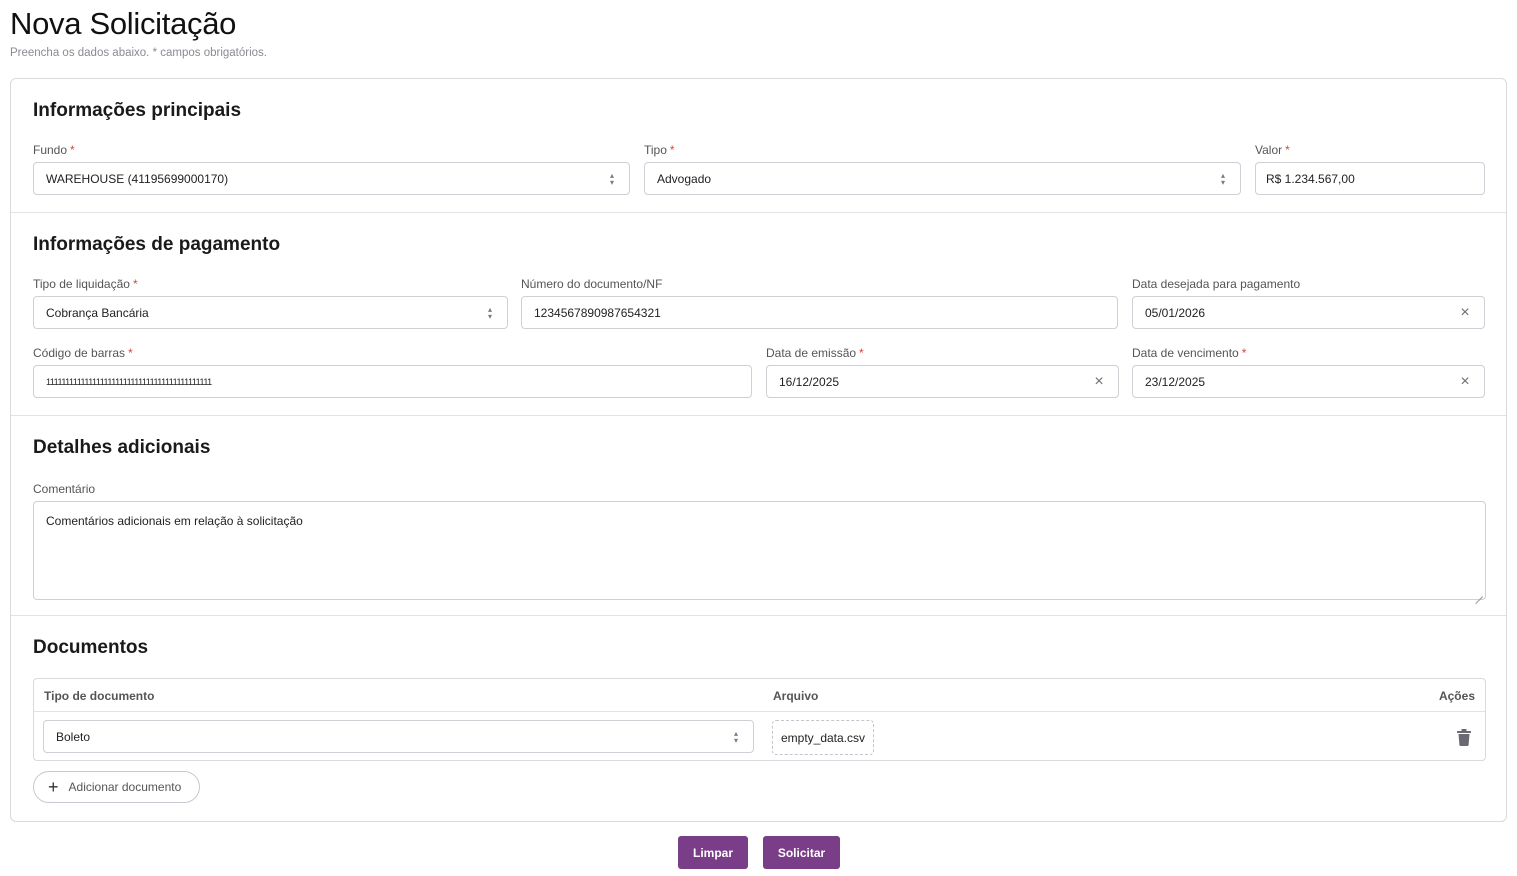 The image size is (1517, 876). What do you see at coordinates (759, 695) in the screenshot?
I see `documents-table-header: Tipo de documento Arquivo Ações` at bounding box center [759, 695].